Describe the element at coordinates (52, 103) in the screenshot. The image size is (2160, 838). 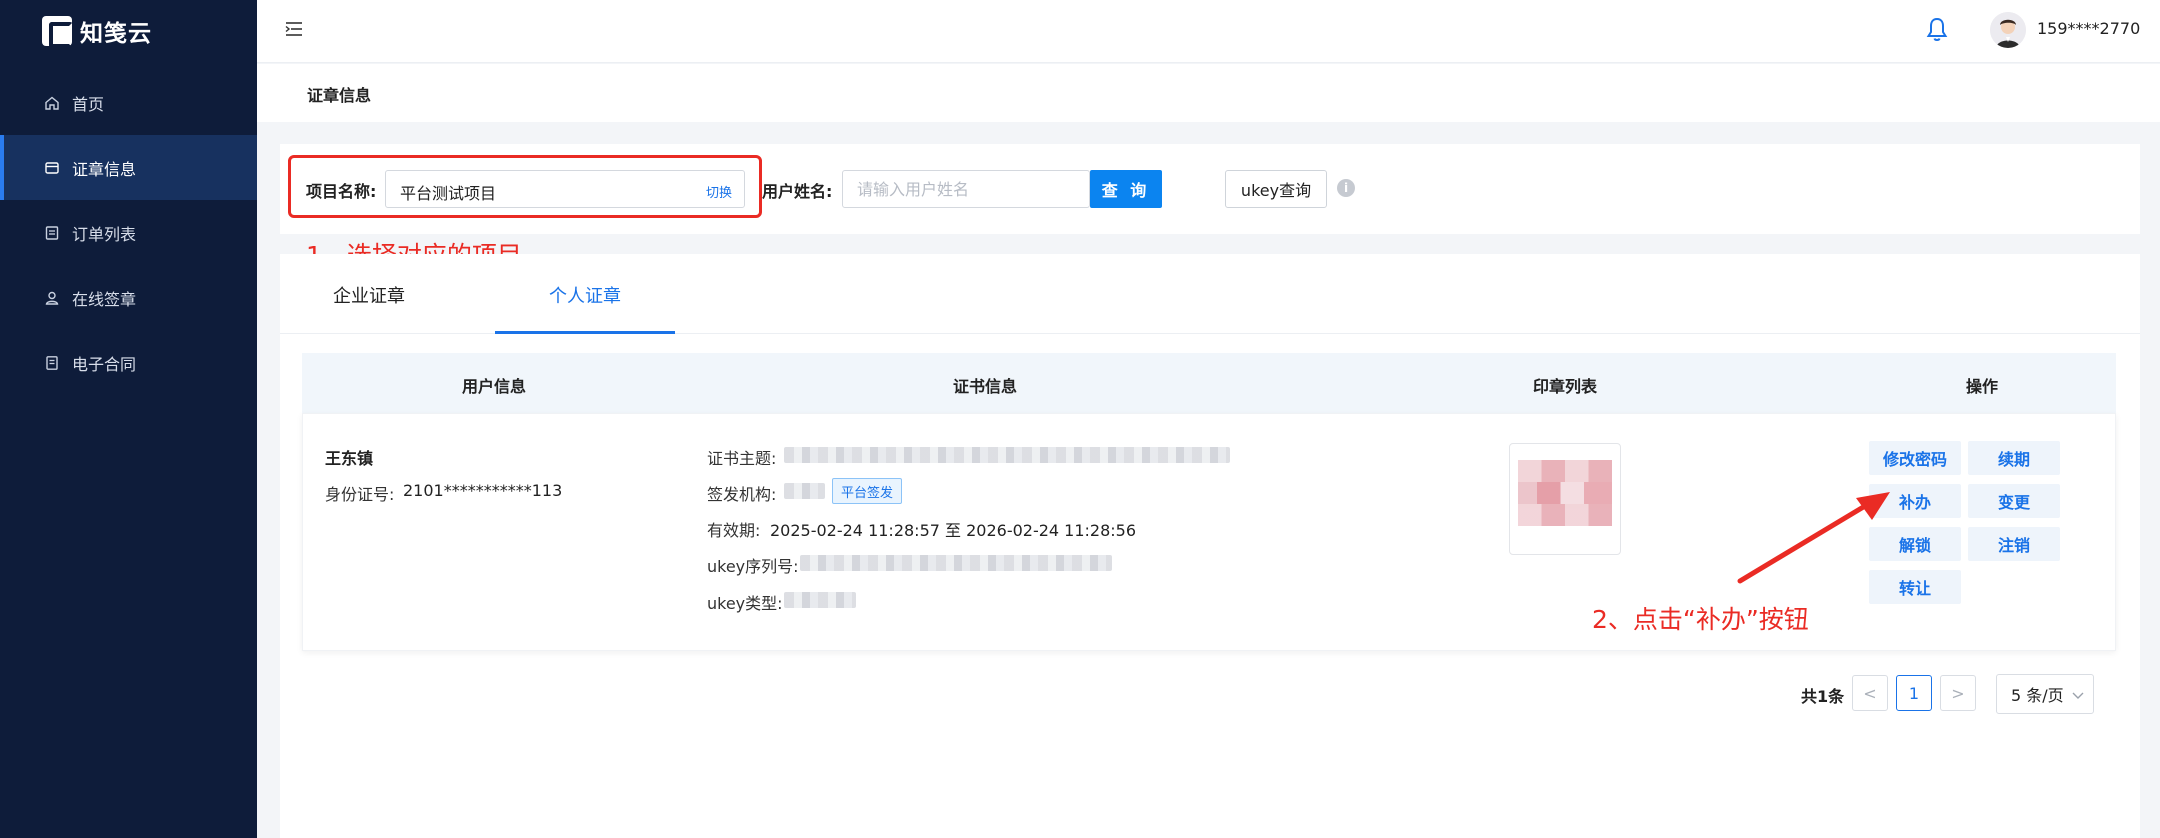
I see `home-icon` at that location.